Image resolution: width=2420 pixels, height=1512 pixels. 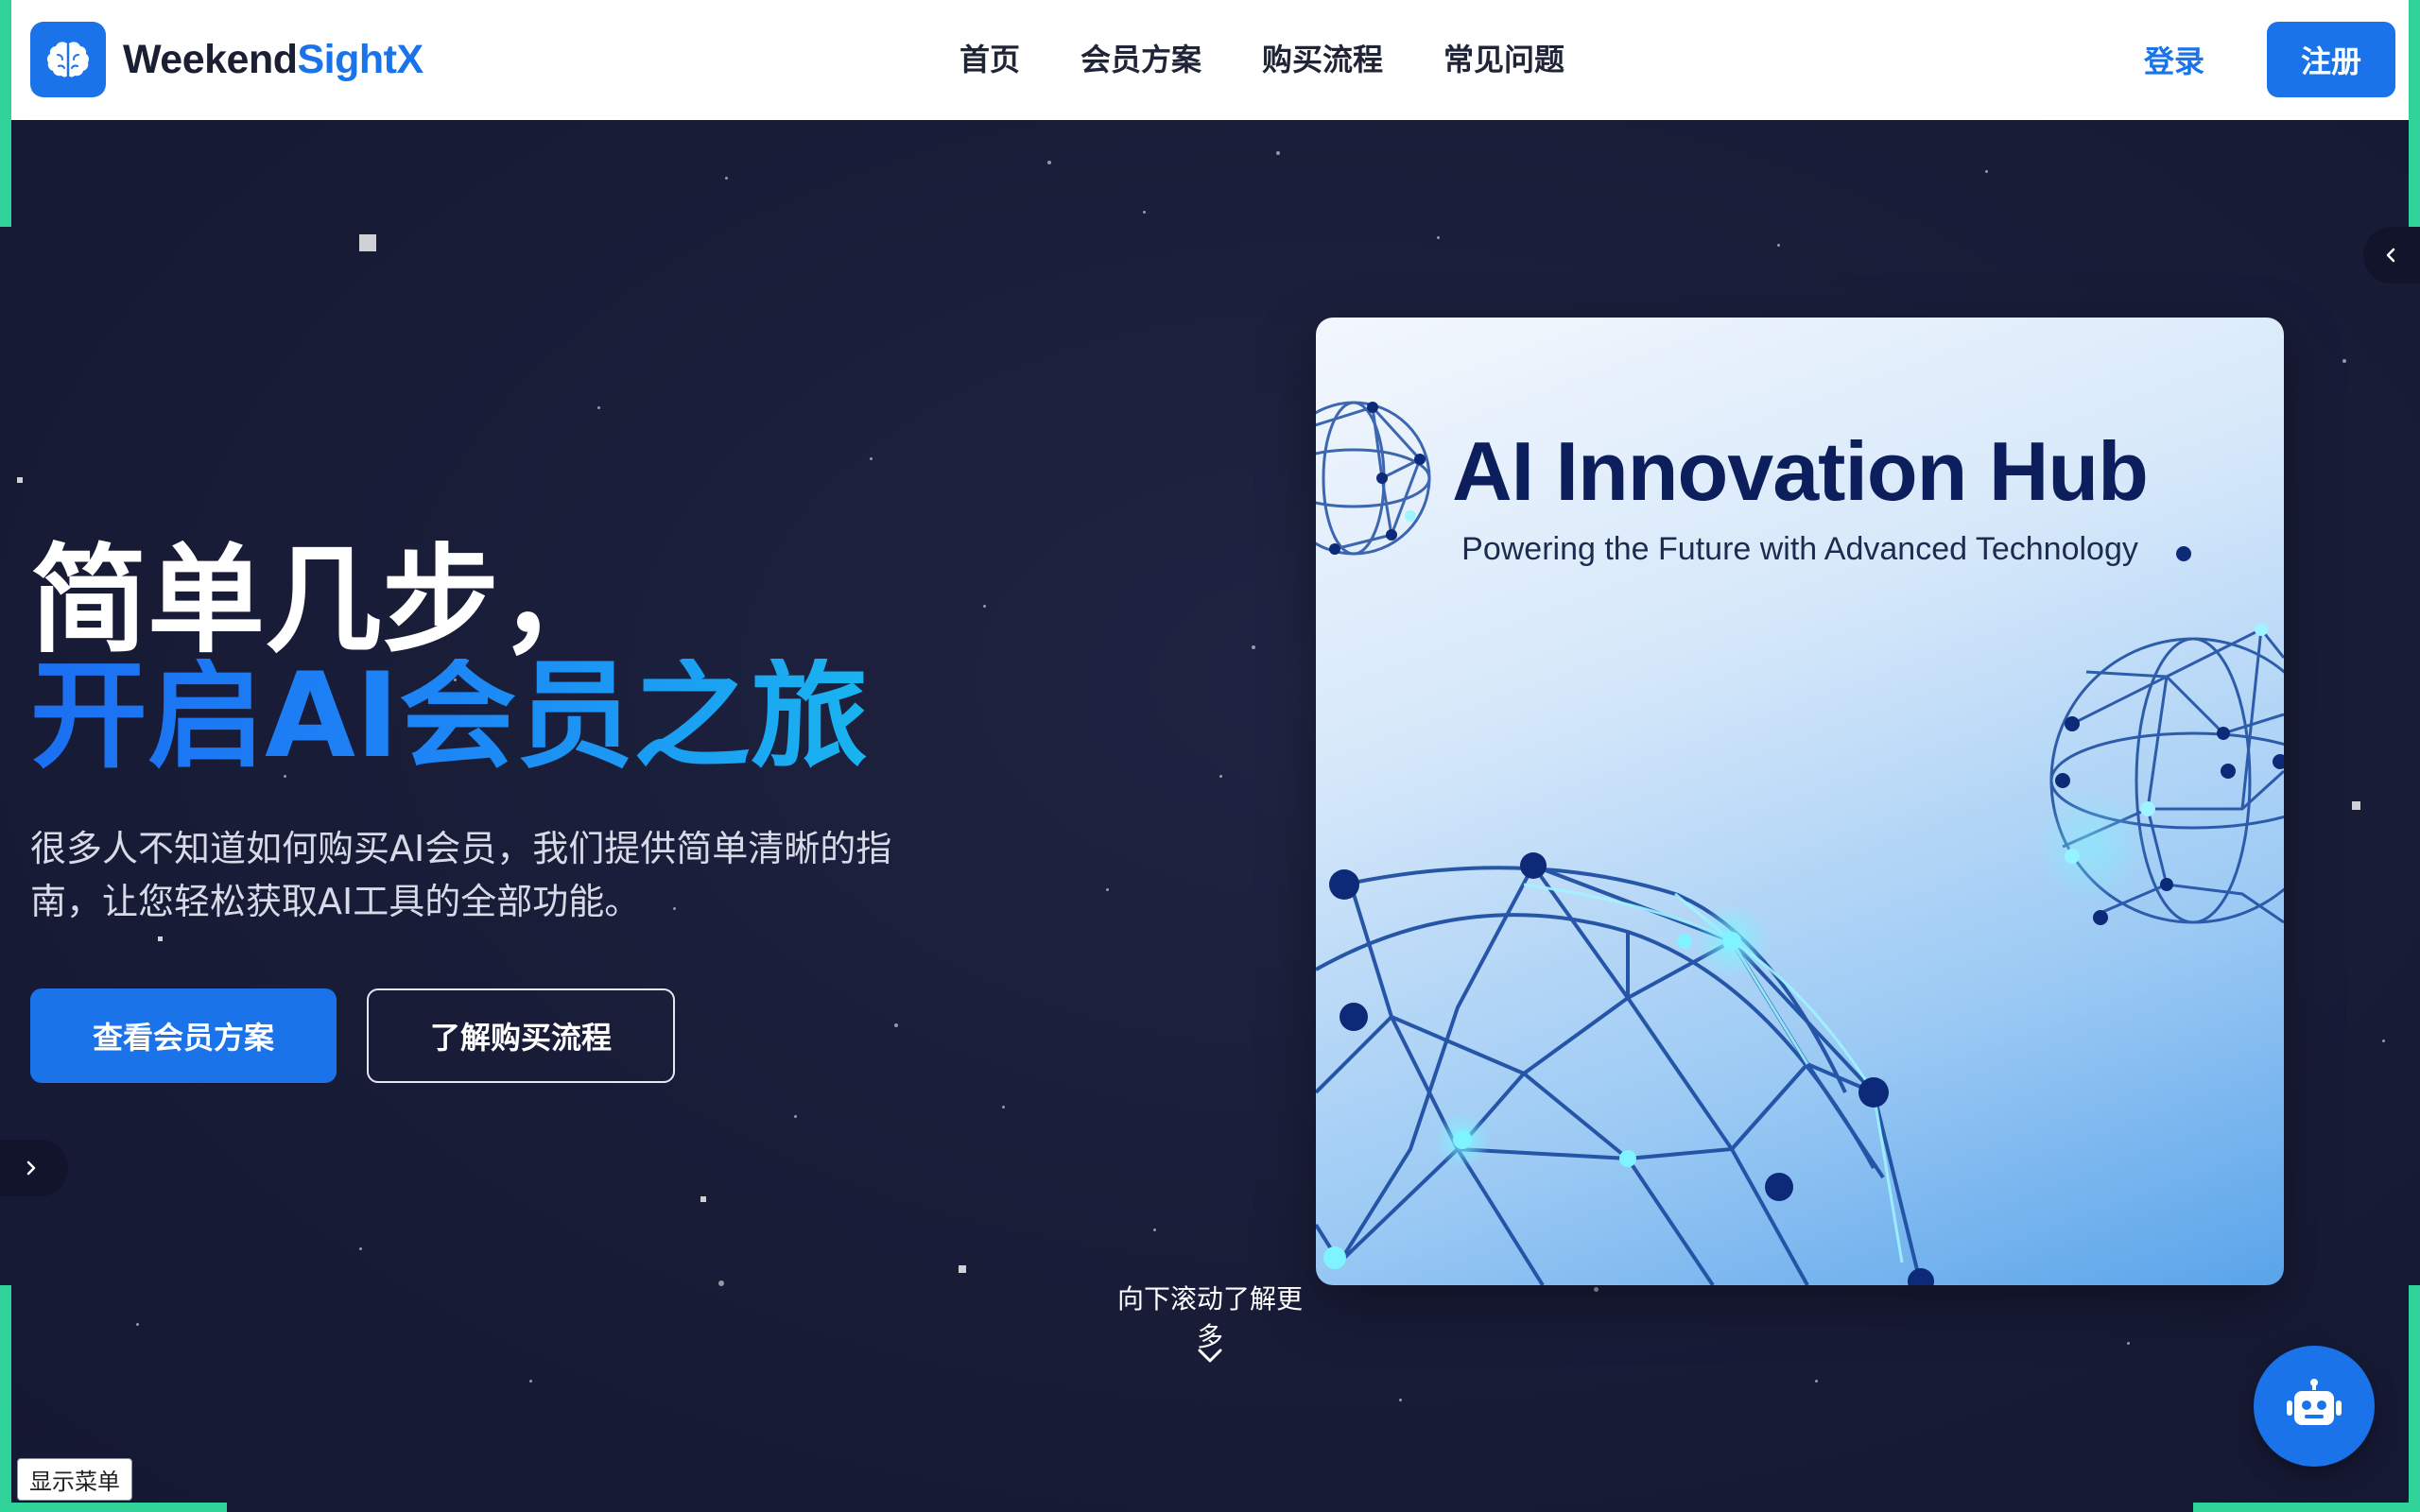 What do you see at coordinates (31, 1168) in the screenshot?
I see `chevron-right-icon` at bounding box center [31, 1168].